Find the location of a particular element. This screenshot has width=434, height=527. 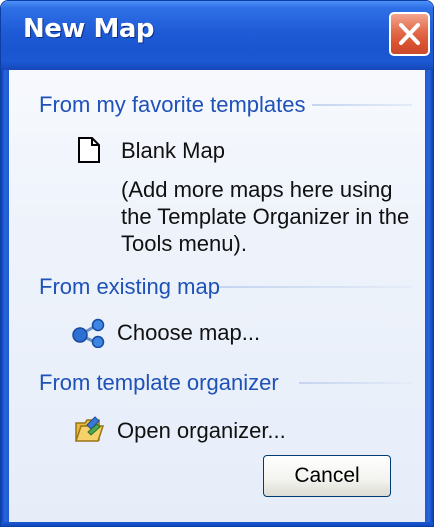

window-frame-right is located at coordinates (429, 298).